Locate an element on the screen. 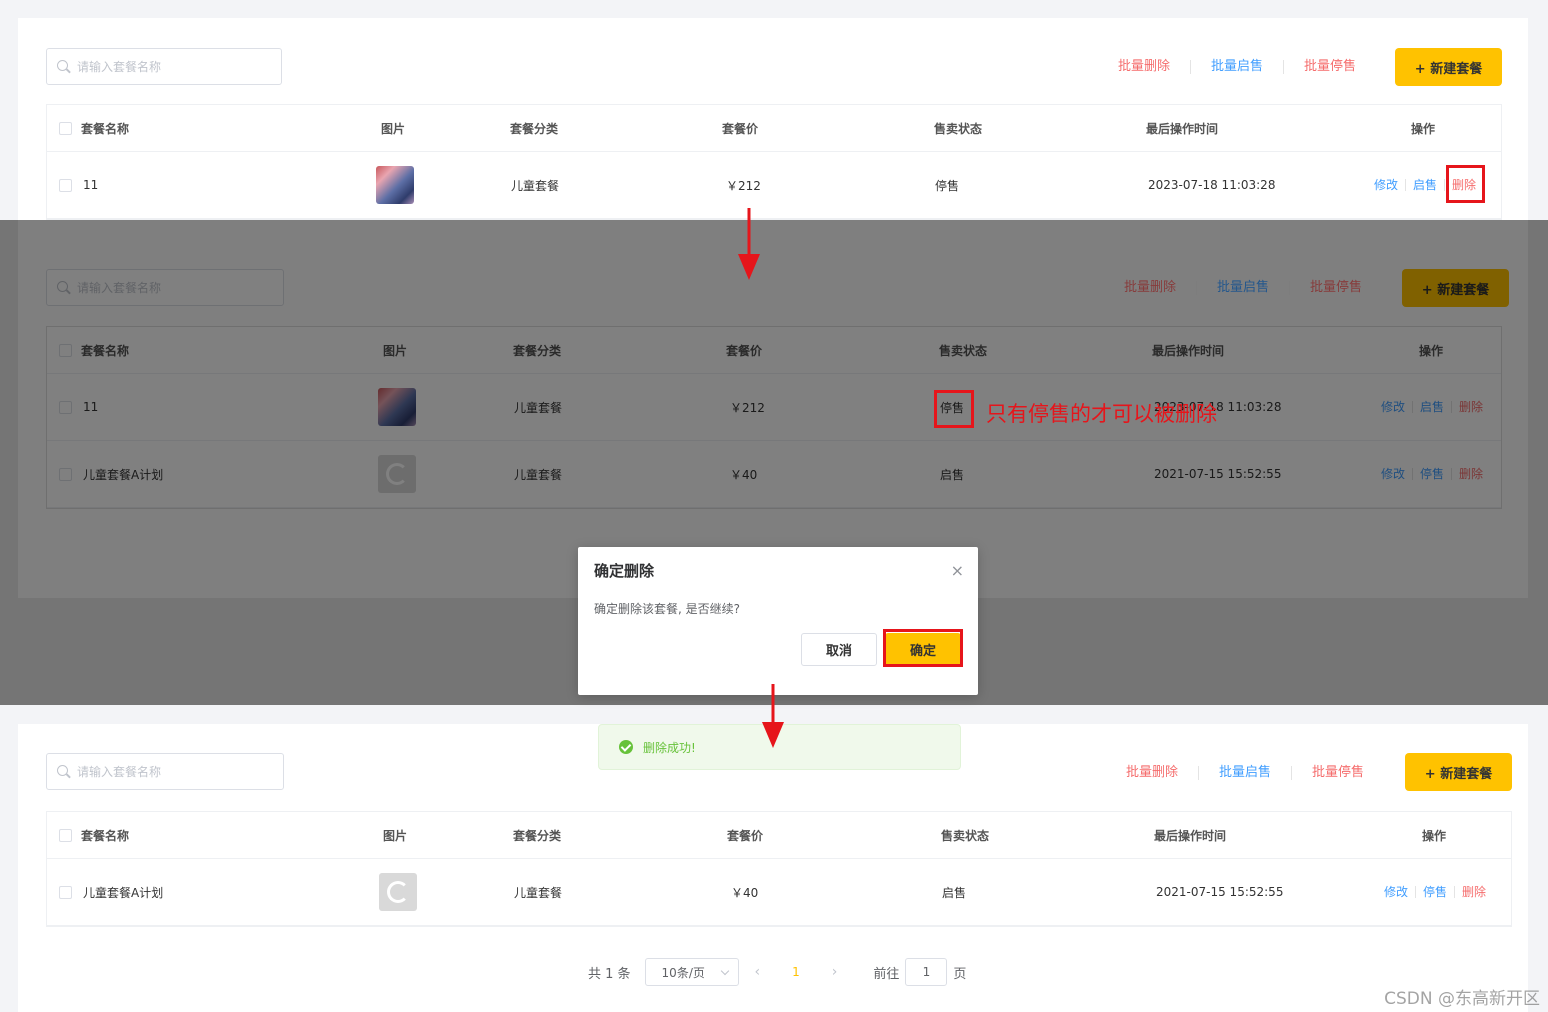 Image resolution: width=1548 pixels, height=1012 pixels. page-size-select: 10条/页 is located at coordinates (691, 972).